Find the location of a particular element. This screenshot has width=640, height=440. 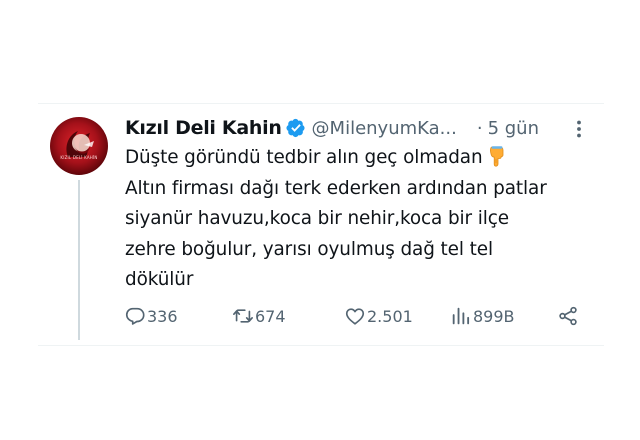

retweet-icon is located at coordinates (243, 316).